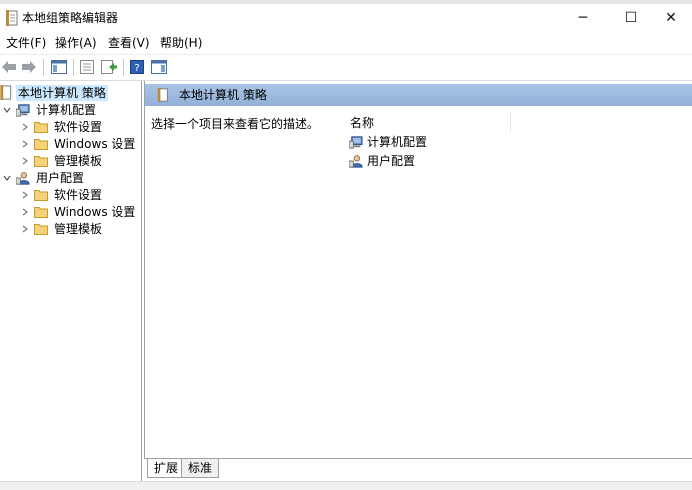 The image size is (692, 490). Describe the element at coordinates (62, 92) in the screenshot. I see `tree-root-label: 本地计算机 策略` at that location.